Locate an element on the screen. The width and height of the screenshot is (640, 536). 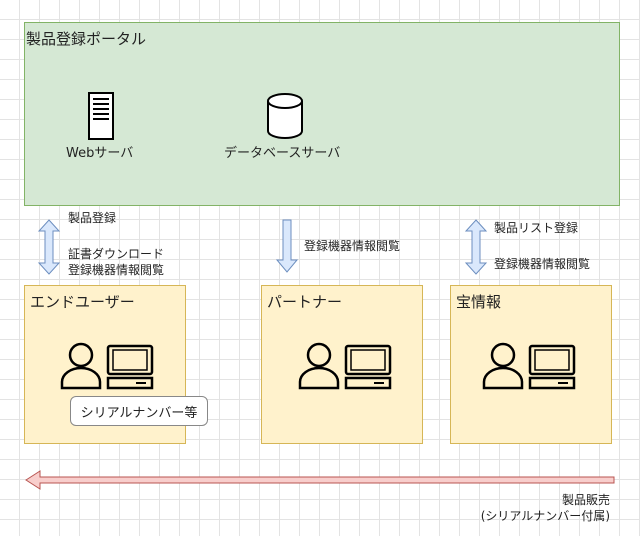
flow-label-registered-device-view: 登録機器情報閲覧 is located at coordinates (116, 270).